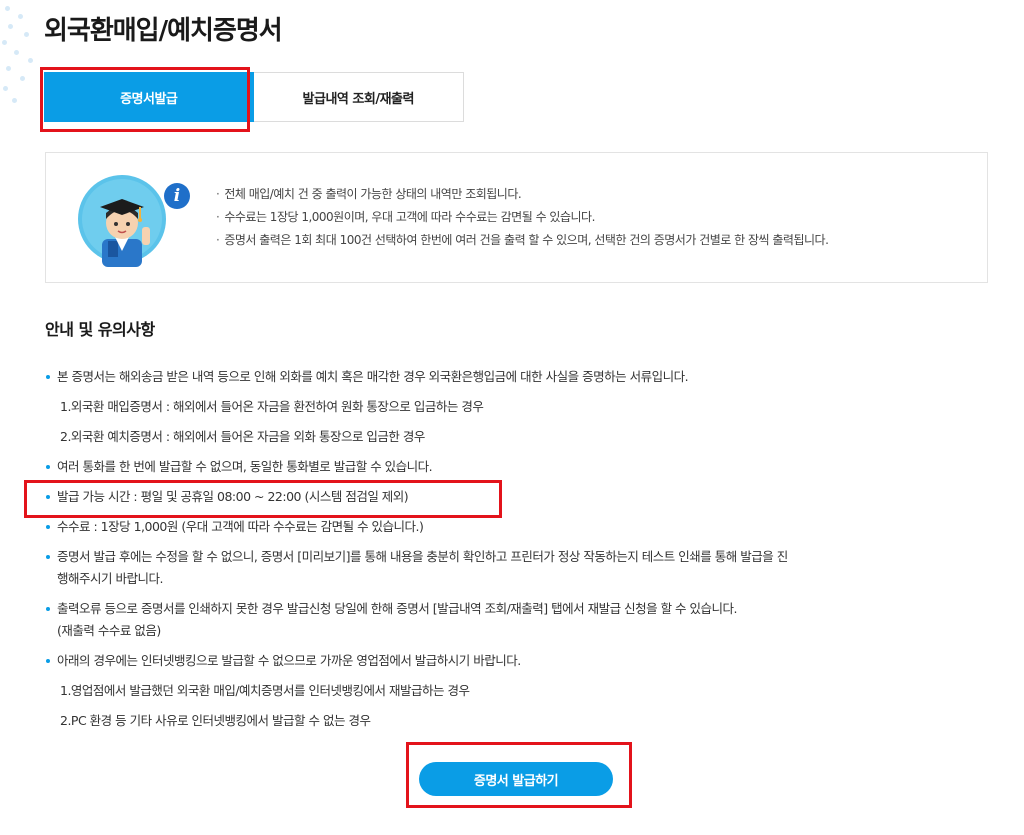 This screenshot has width=1024, height=835. What do you see at coordinates (516, 779) in the screenshot?
I see `issue-certificate-button: 증명서 발급하기` at bounding box center [516, 779].